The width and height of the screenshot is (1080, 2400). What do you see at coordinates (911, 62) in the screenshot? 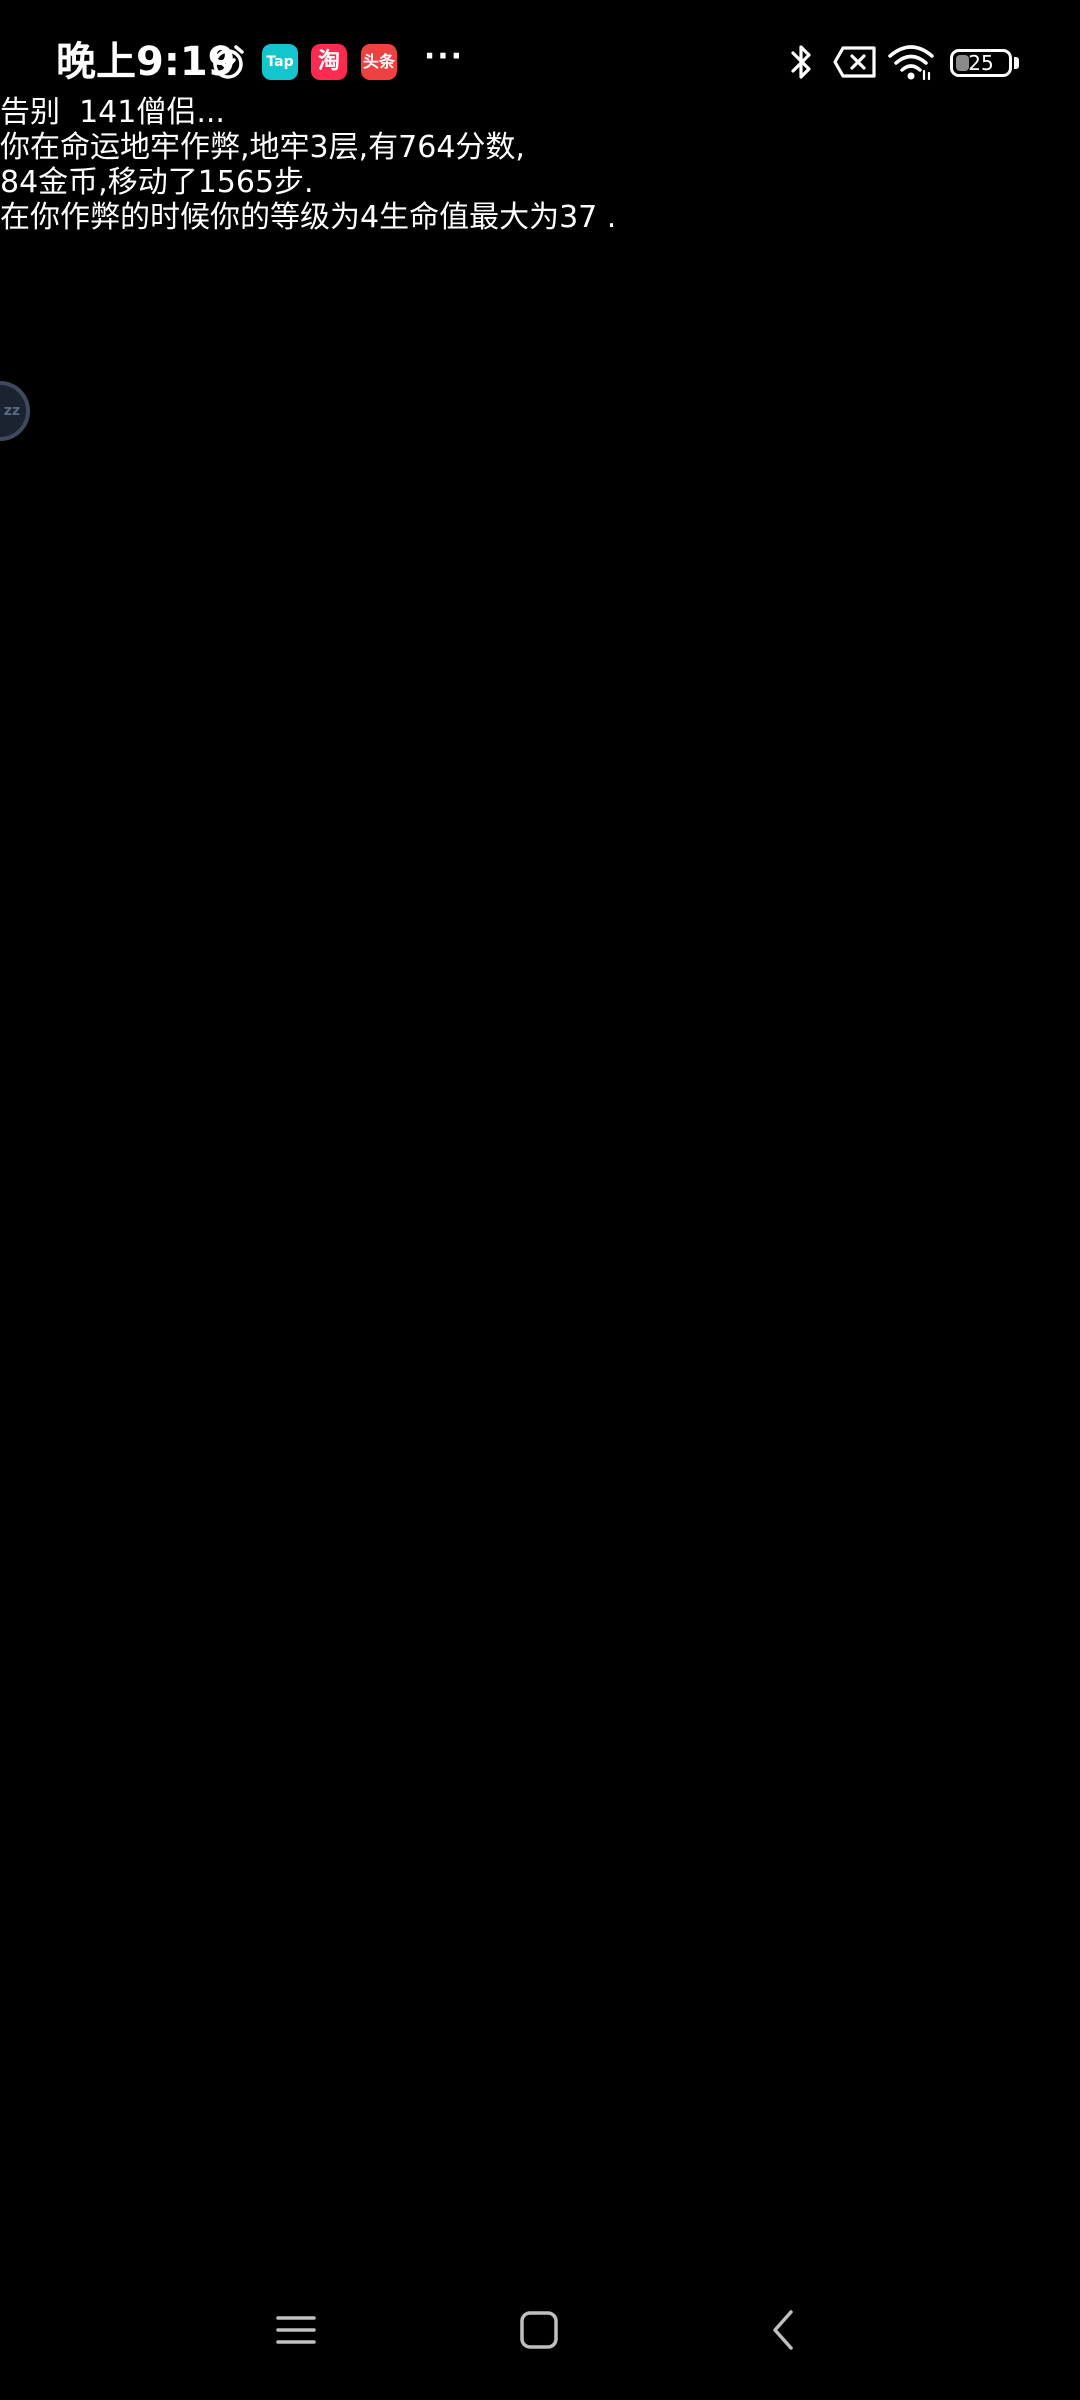
I see `wifi-icon` at bounding box center [911, 62].